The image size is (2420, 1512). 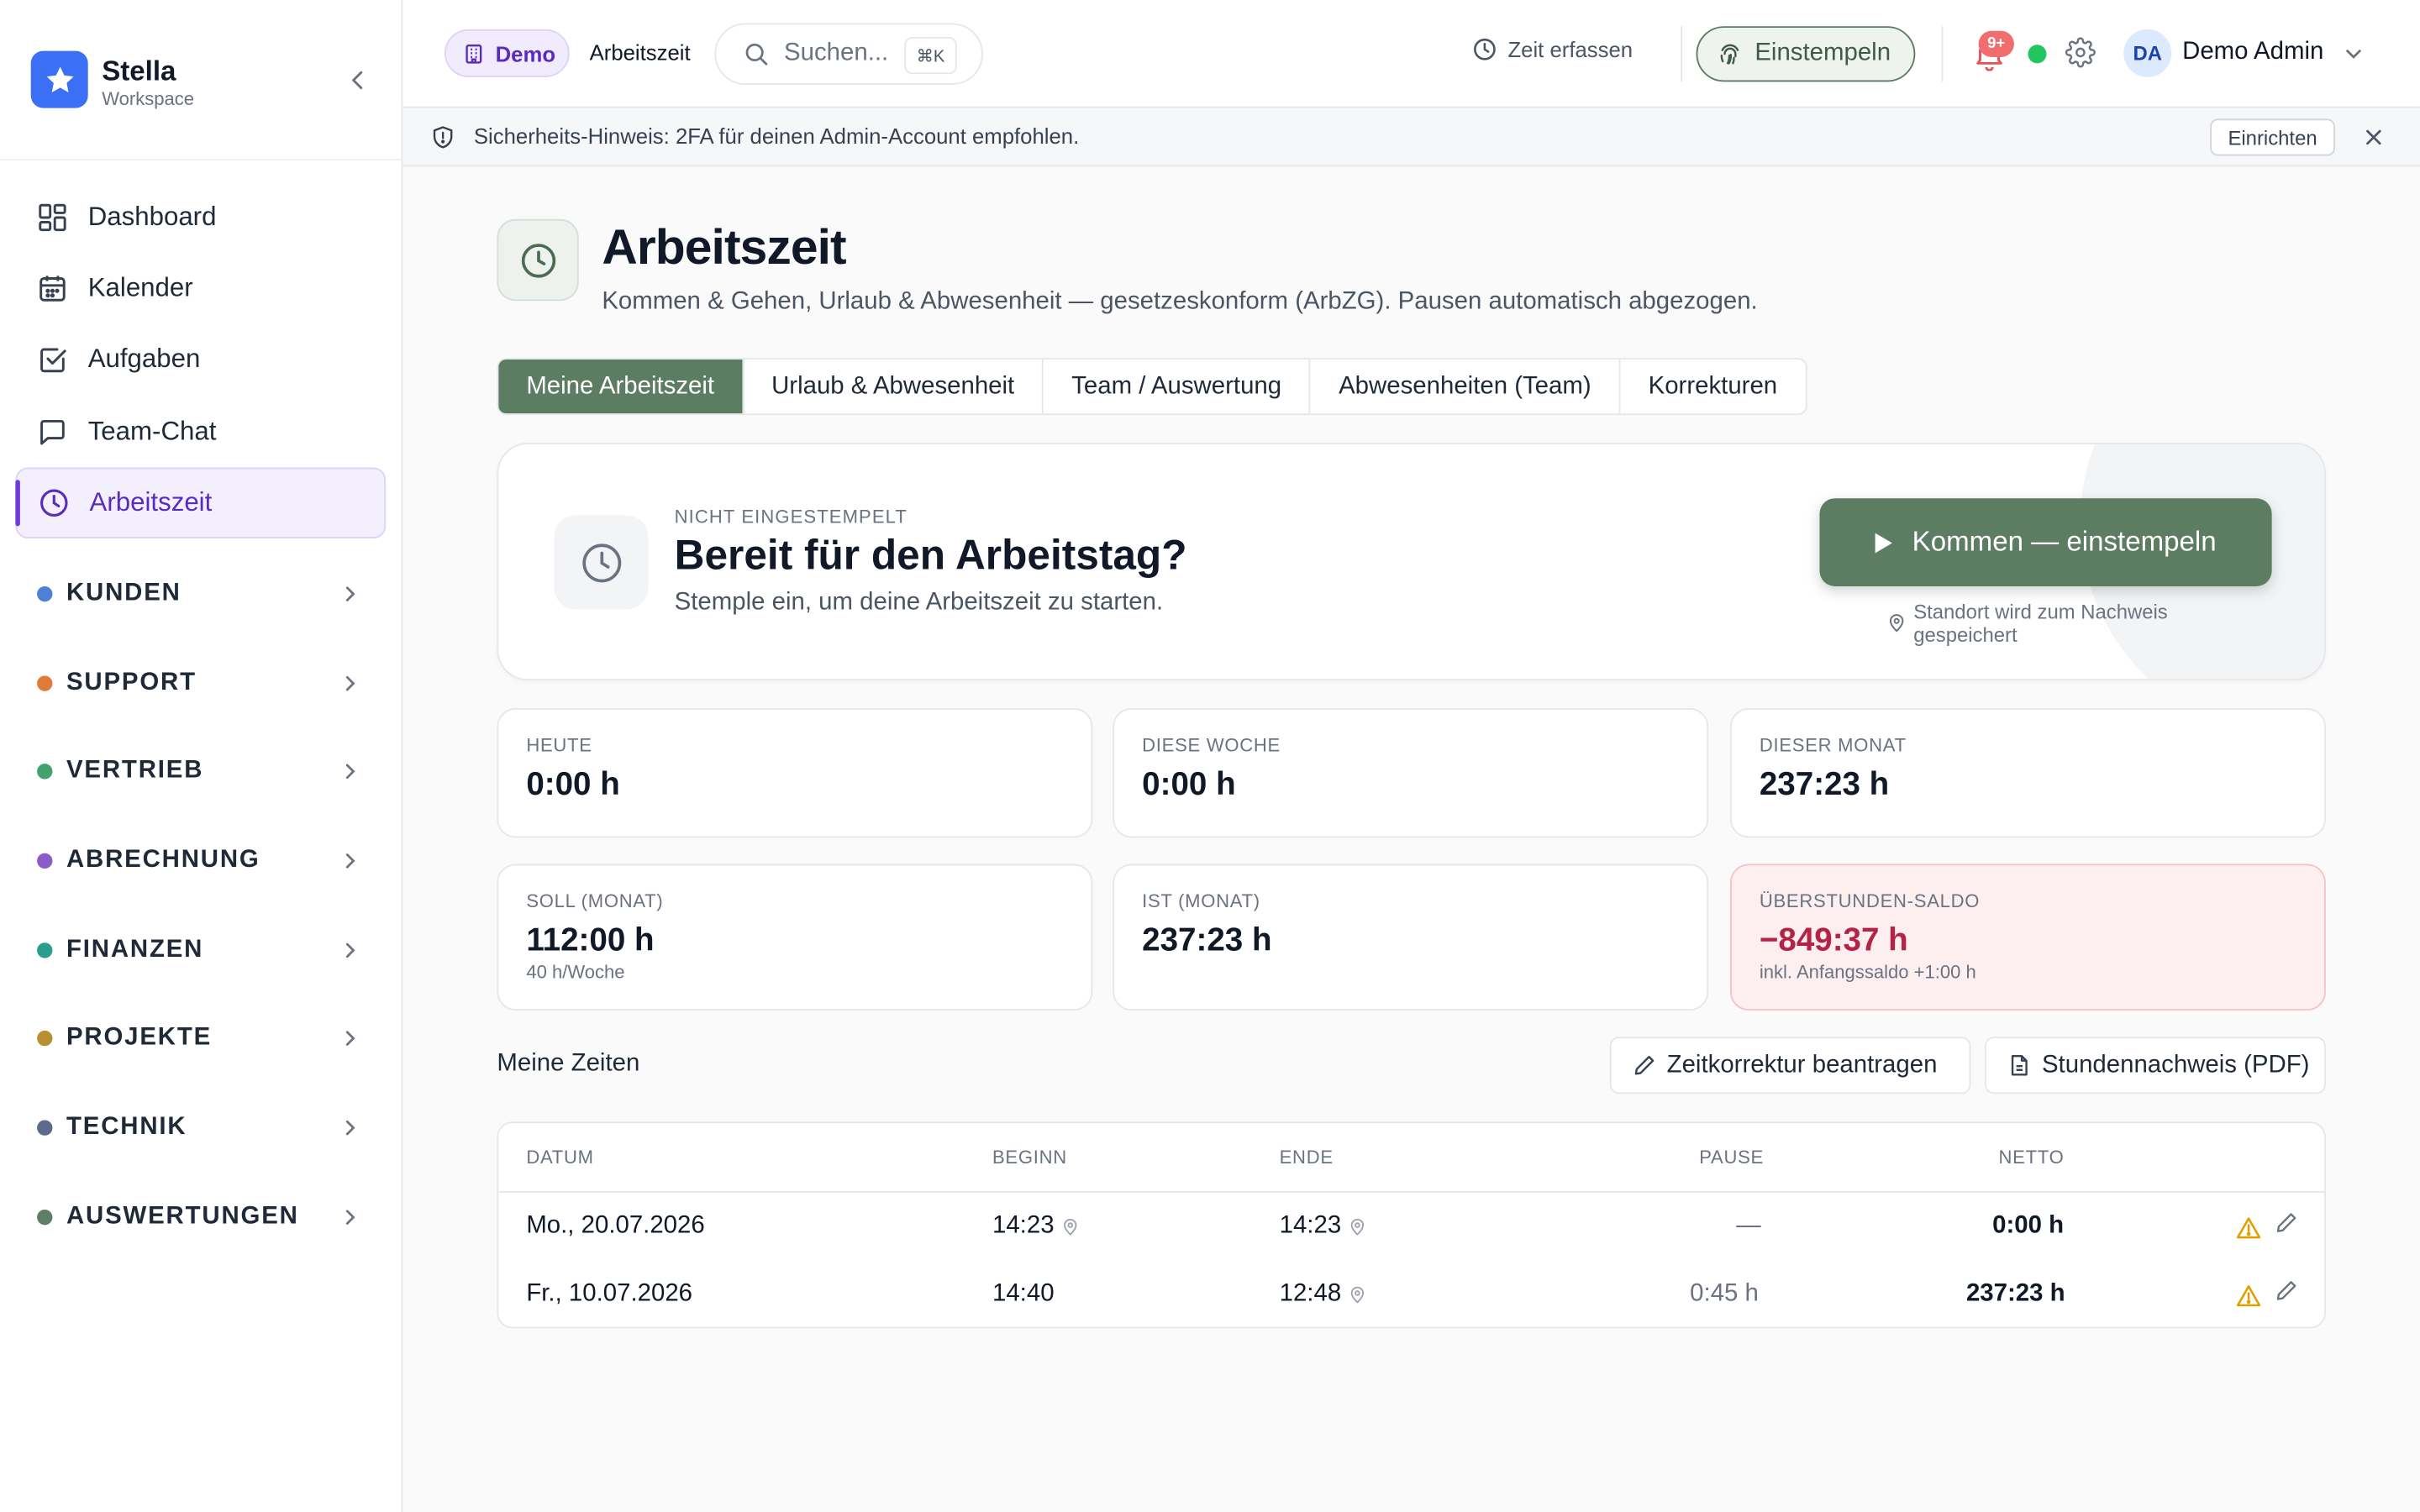 What do you see at coordinates (560, 1157) in the screenshot?
I see `column-header-date: DATUM` at bounding box center [560, 1157].